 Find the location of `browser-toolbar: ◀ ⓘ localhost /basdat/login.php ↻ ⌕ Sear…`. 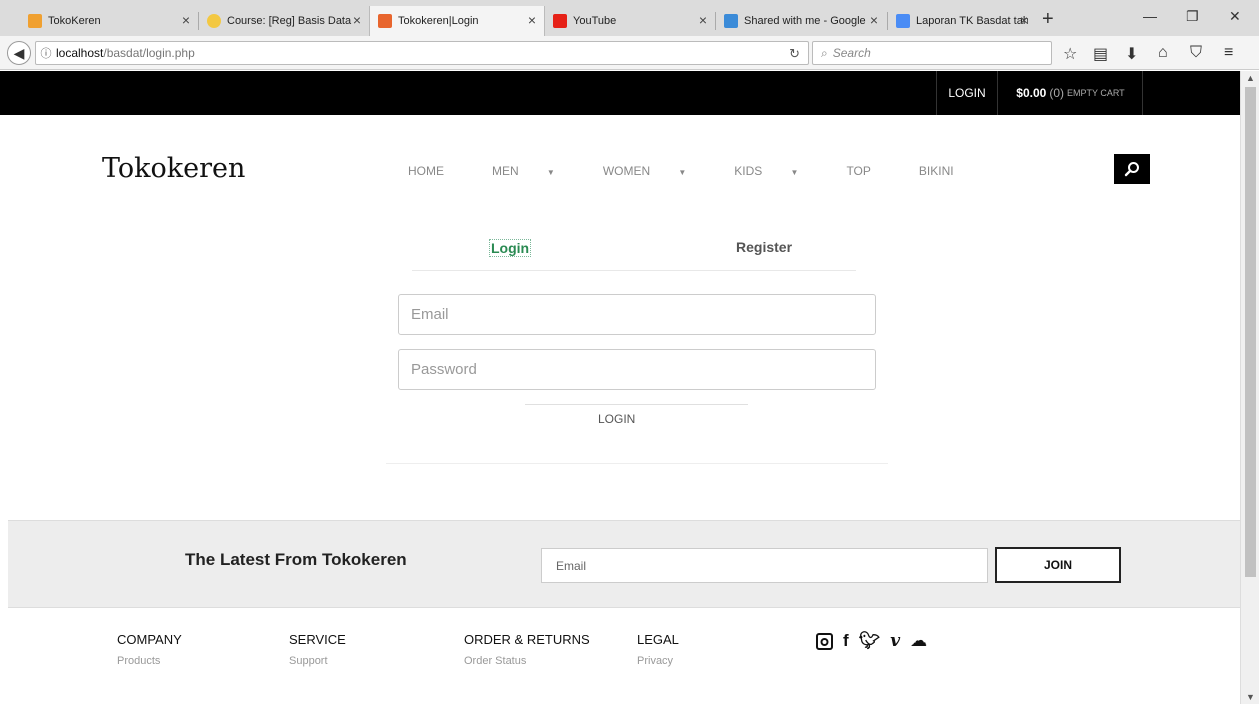

browser-toolbar: ◀ ⓘ localhost /basdat/login.php ↻ ⌕ Sear… is located at coordinates (629, 53).